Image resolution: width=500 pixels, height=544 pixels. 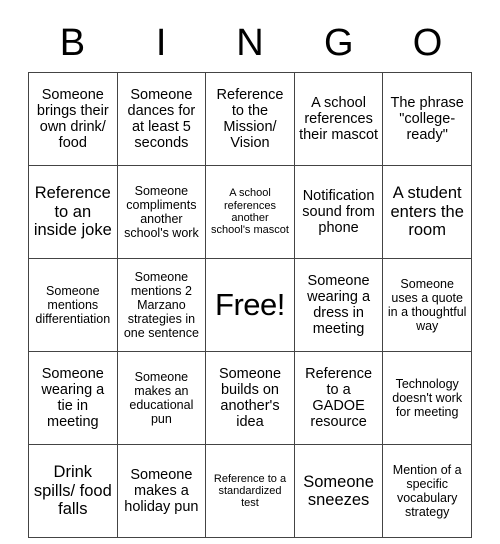 I want to click on bingo-cell: Someone wearing a tie in meeting, so click(x=73, y=398).